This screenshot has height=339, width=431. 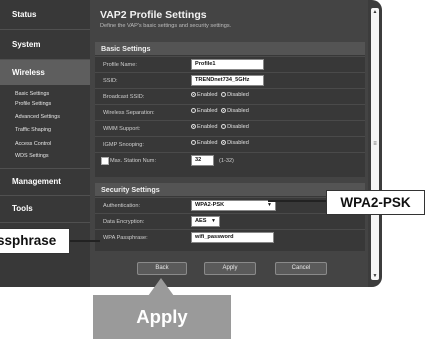 I want to click on ssid-row: SSID: TRENDnet734_5GHz, so click(x=230, y=80).